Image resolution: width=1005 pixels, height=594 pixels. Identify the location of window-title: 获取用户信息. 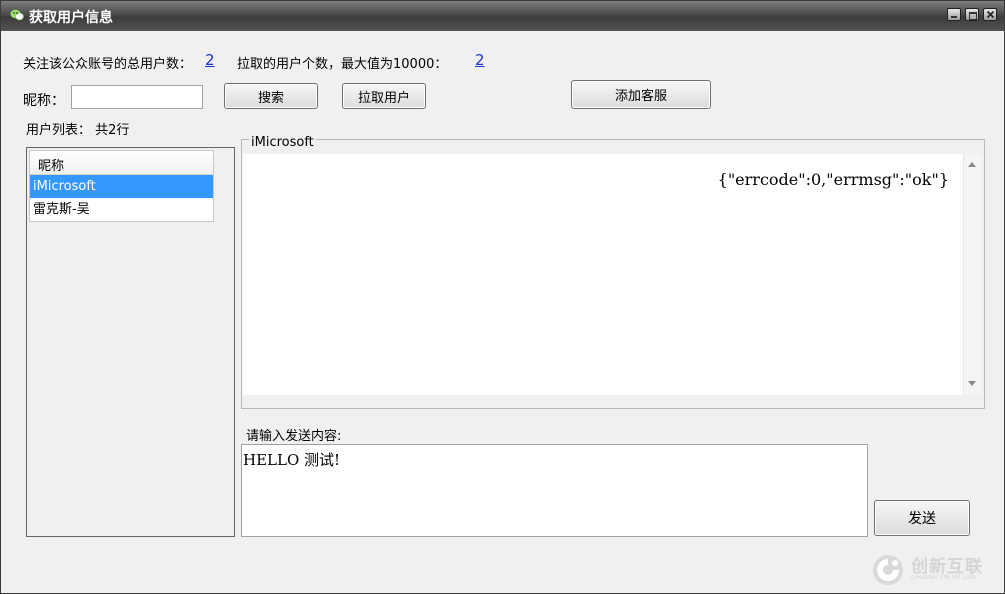
(71, 18).